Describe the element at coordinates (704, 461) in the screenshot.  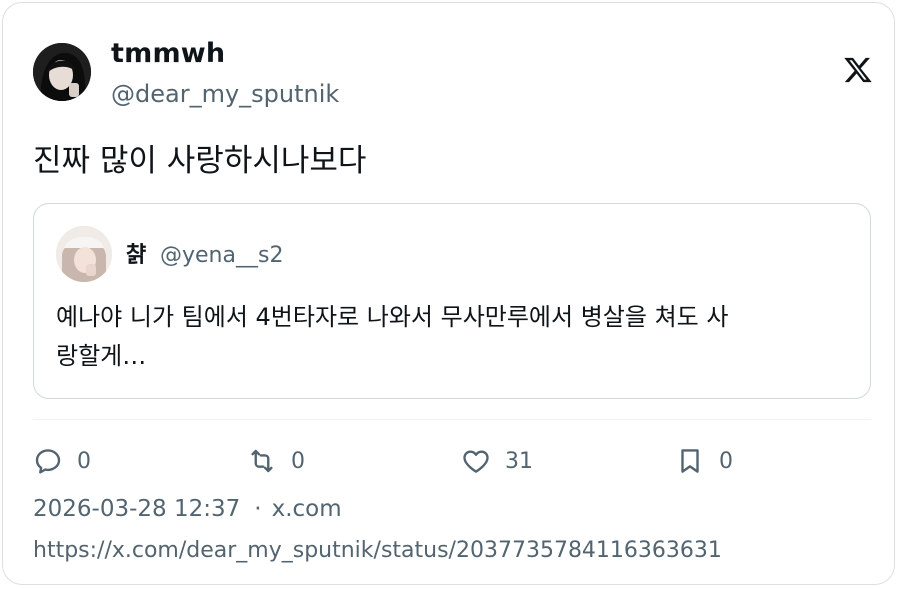
I see `bookmark-button: 0` at that location.